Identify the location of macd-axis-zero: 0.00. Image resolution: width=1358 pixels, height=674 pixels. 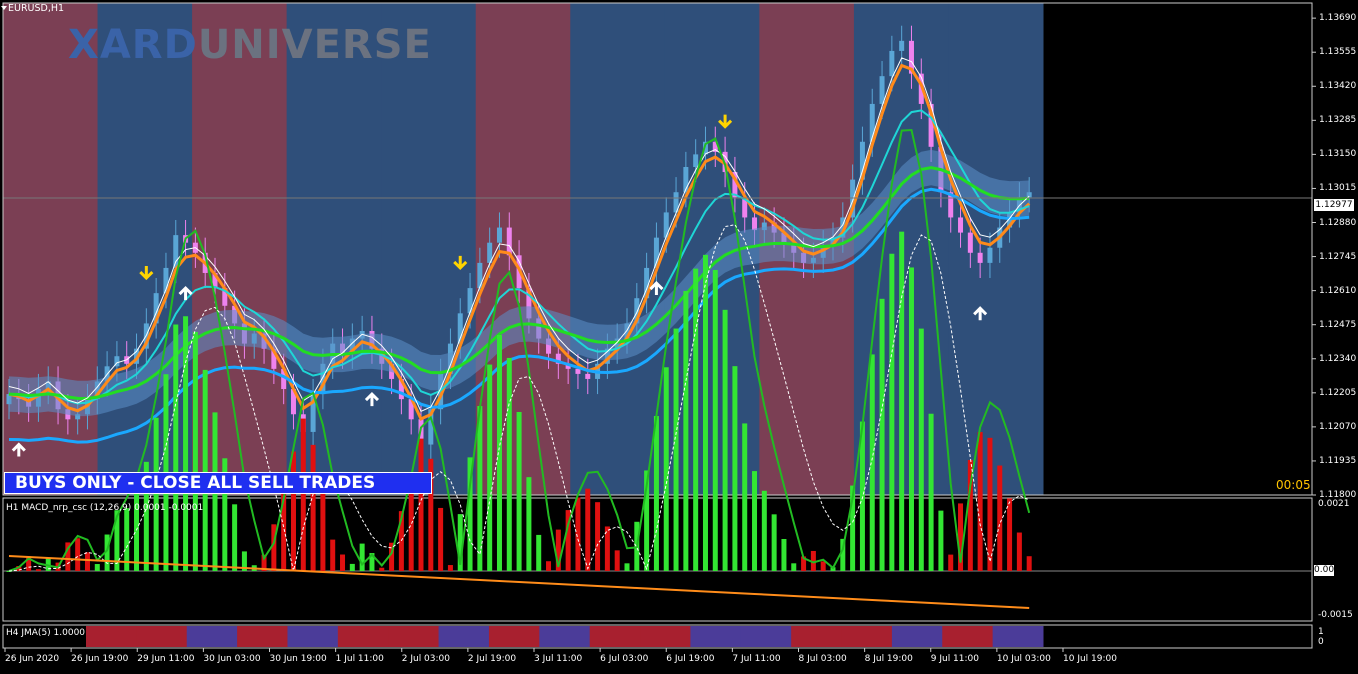
(1324, 570).